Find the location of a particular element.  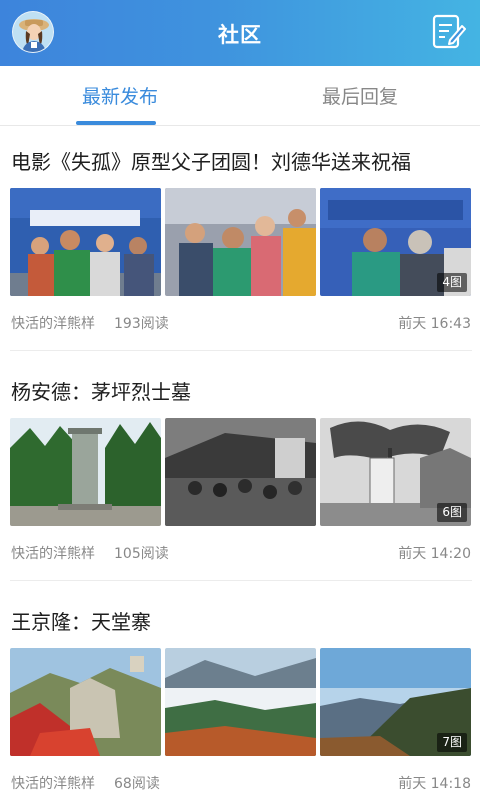

post-time: 前天 16:43 is located at coordinates (434, 324).